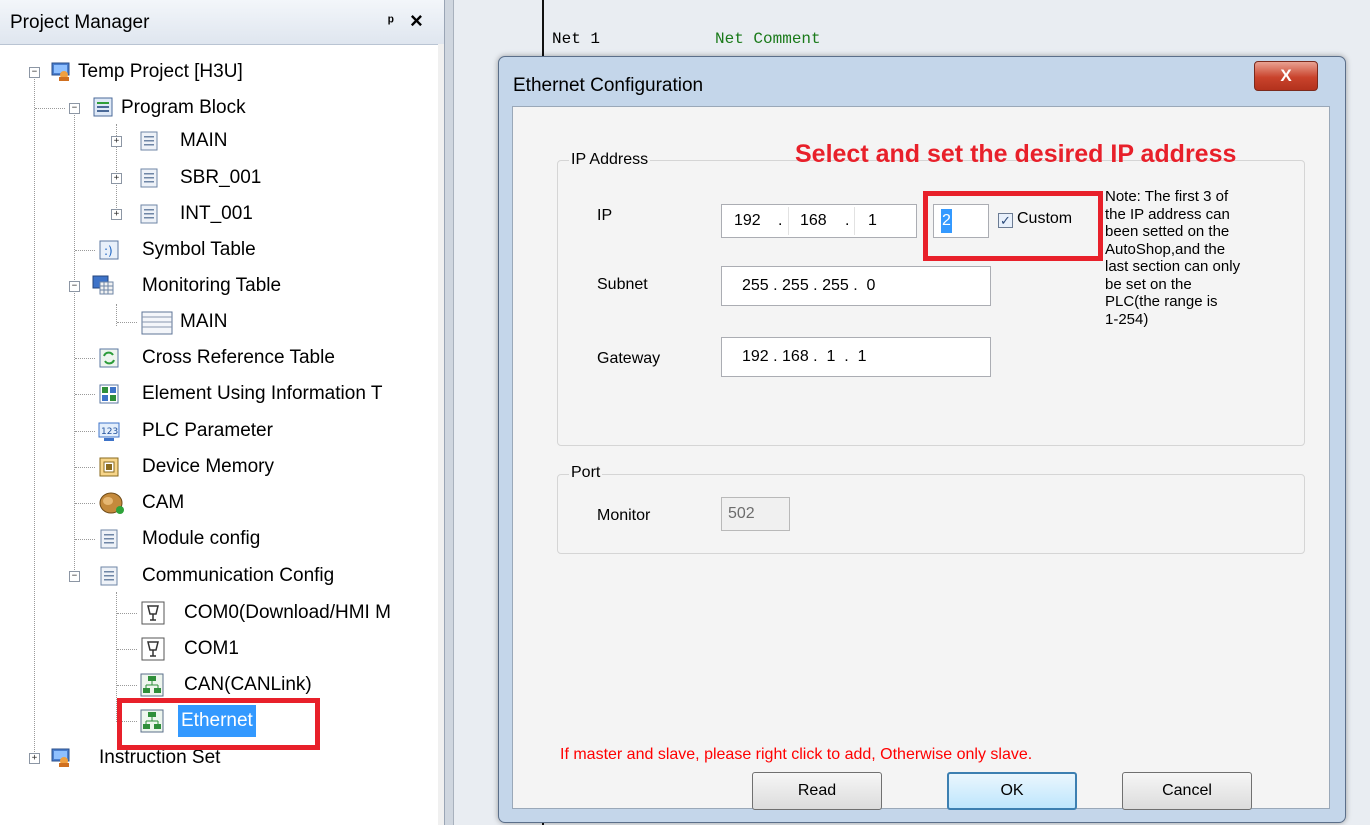 Image resolution: width=1370 pixels, height=825 pixels. What do you see at coordinates (103, 285) in the screenshot?
I see `monitoring-table-icon` at bounding box center [103, 285].